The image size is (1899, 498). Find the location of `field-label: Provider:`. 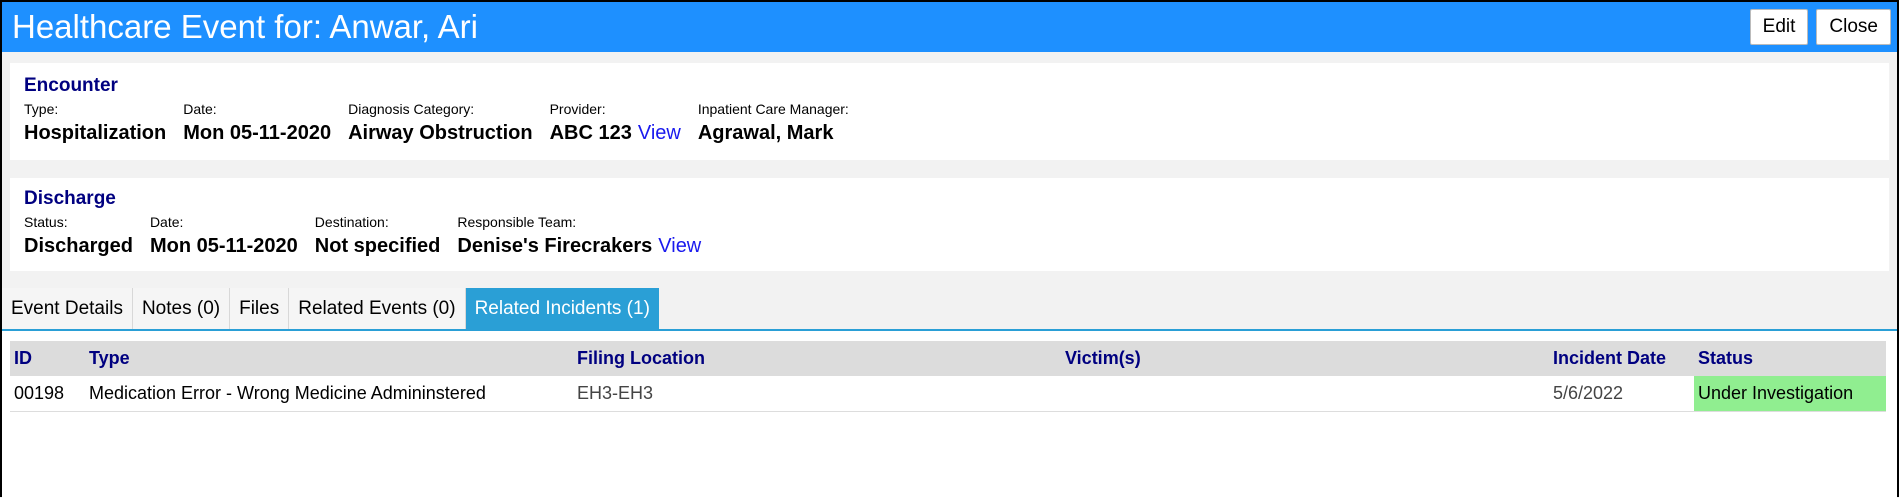

field-label: Provider: is located at coordinates (577, 109).